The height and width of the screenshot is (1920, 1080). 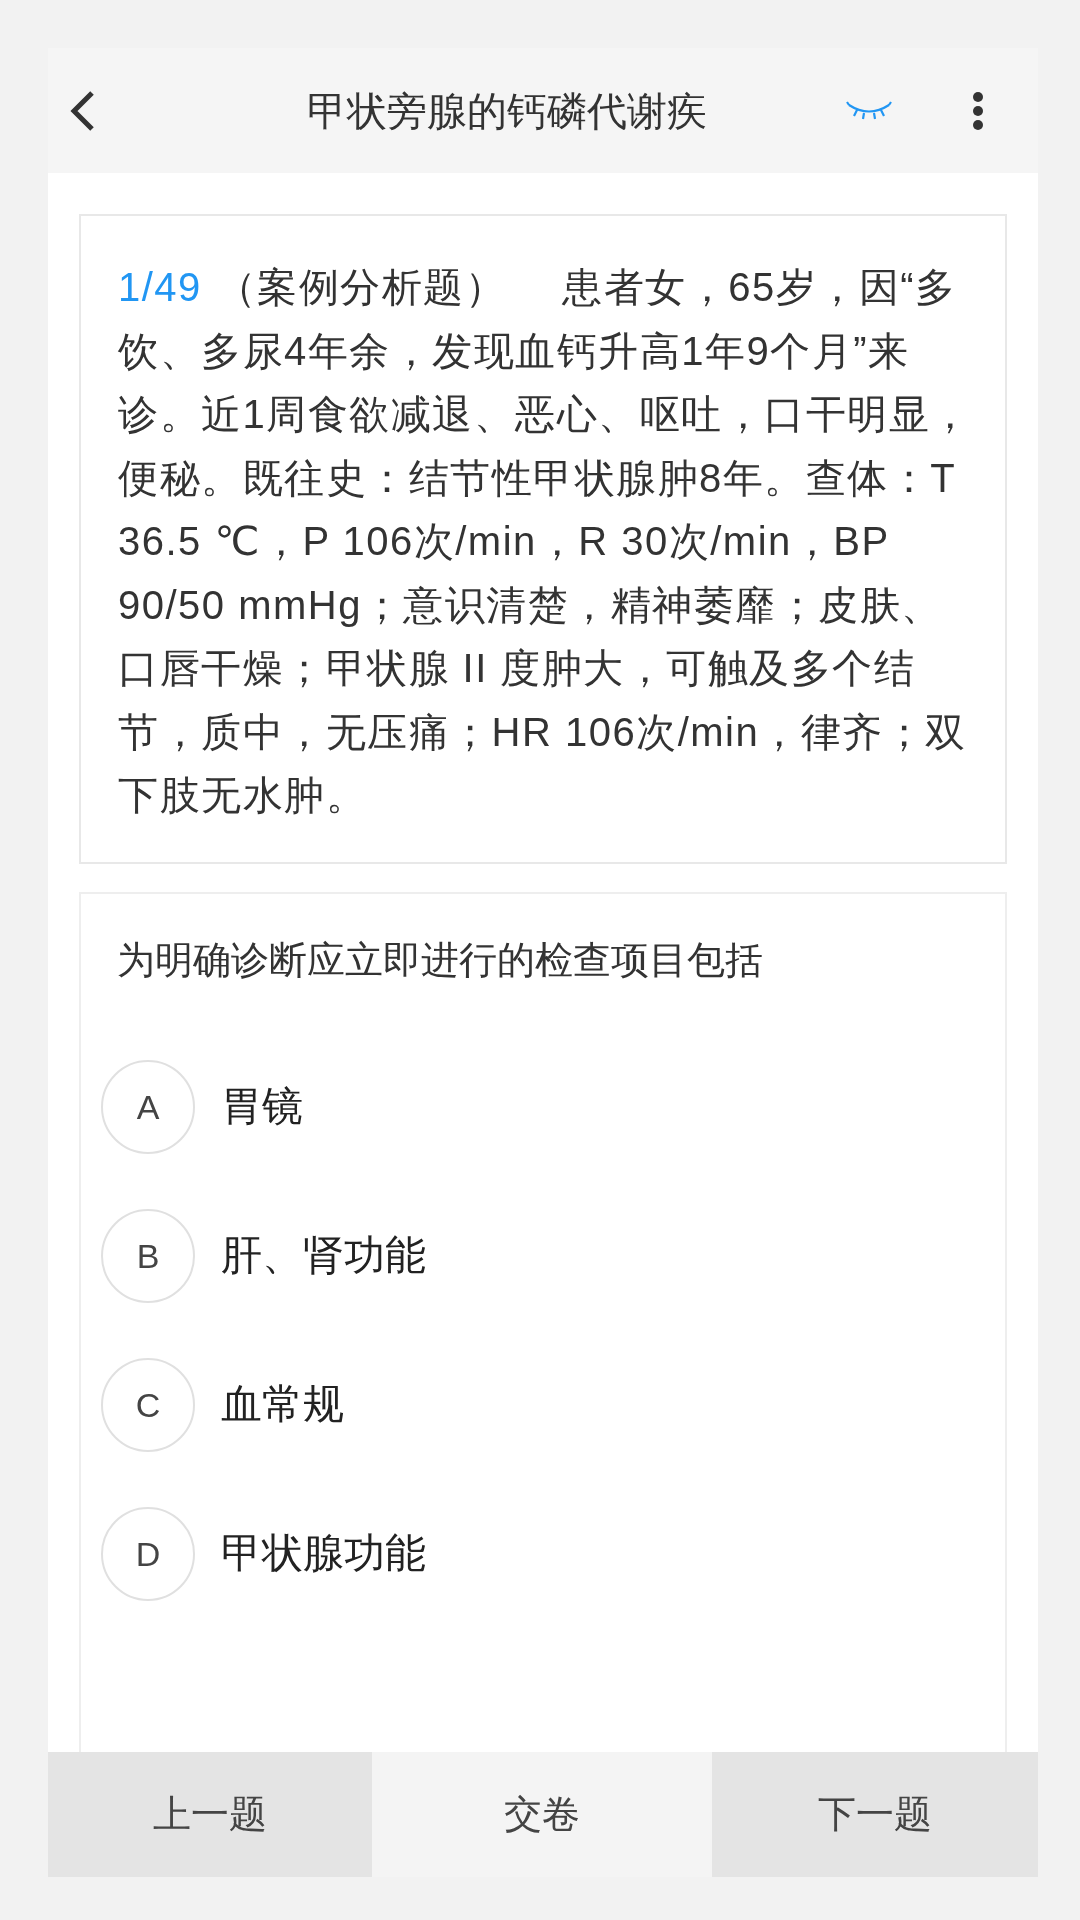 I want to click on option-letter: A, so click(x=148, y=1107).